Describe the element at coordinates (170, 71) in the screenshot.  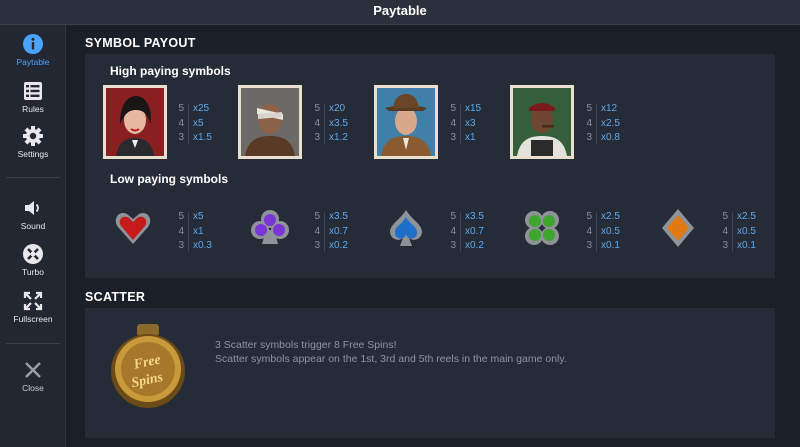
I see `high-paying-heading: High paying symbols` at that location.